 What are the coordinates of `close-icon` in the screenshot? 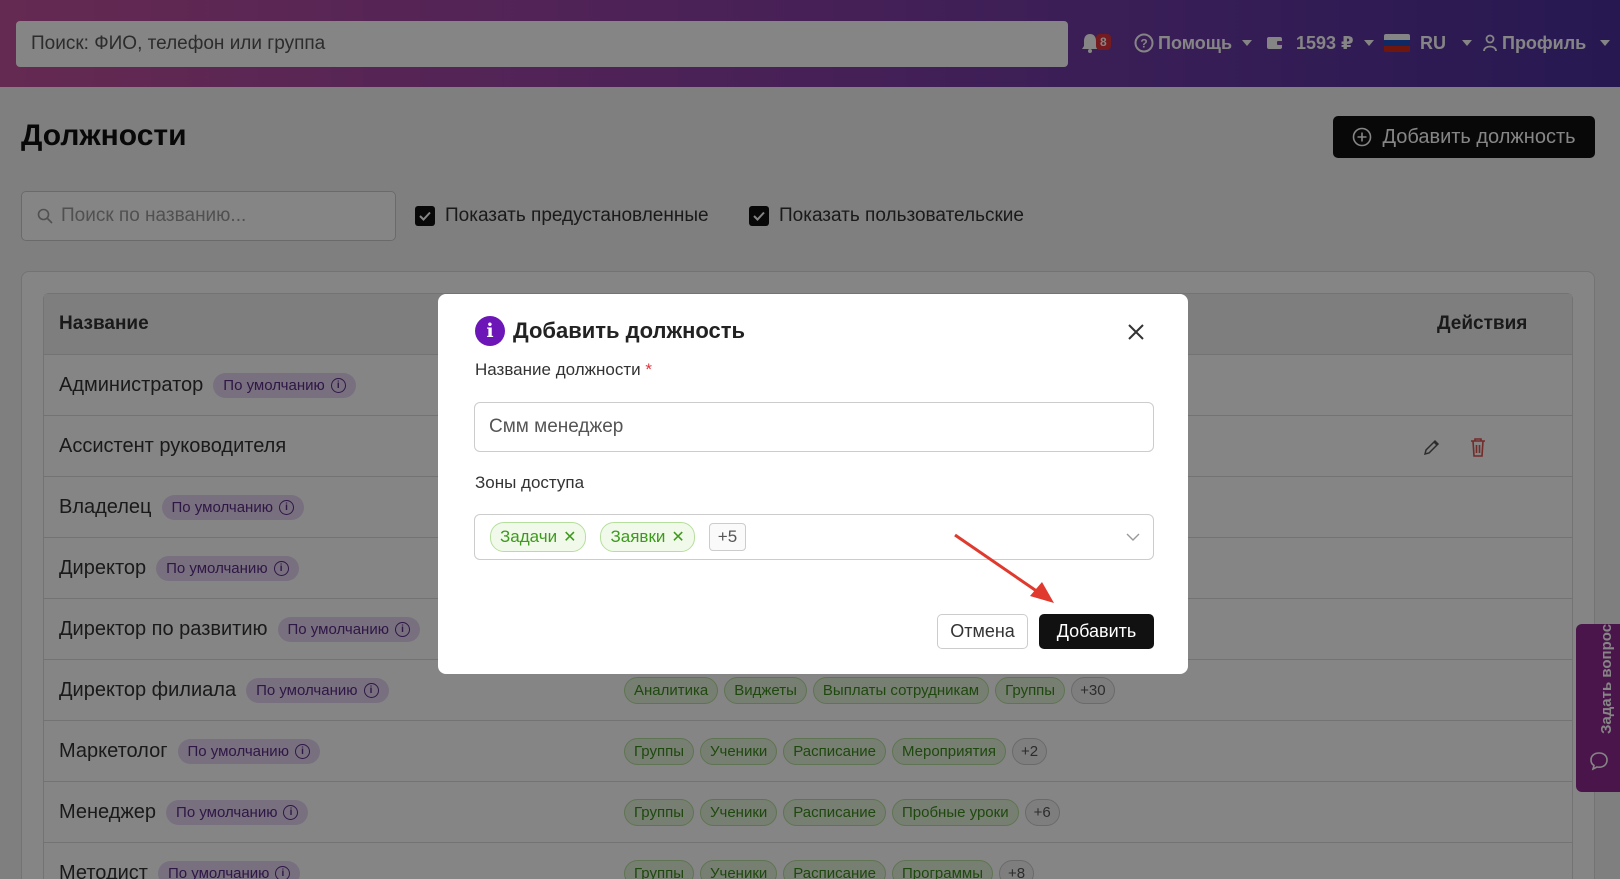 It's located at (1136, 332).